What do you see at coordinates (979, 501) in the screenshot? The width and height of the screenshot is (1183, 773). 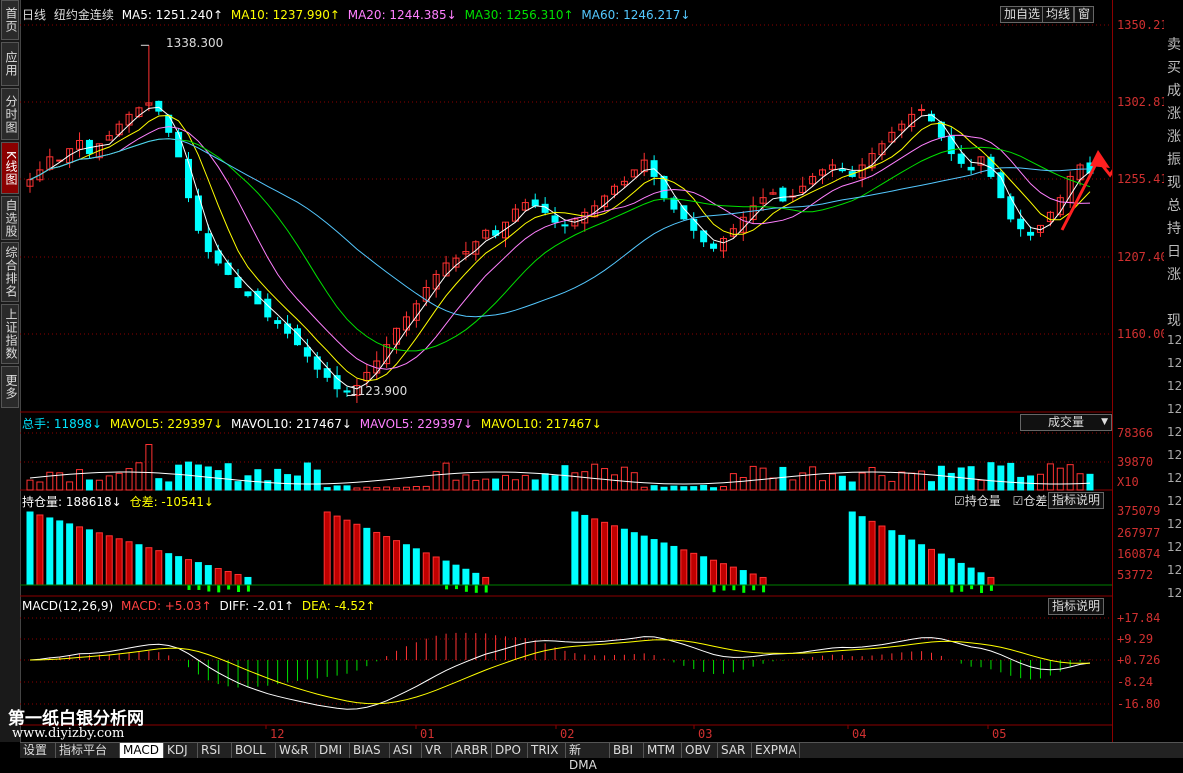 I see `oi-check-1: ☑持仓量` at bounding box center [979, 501].